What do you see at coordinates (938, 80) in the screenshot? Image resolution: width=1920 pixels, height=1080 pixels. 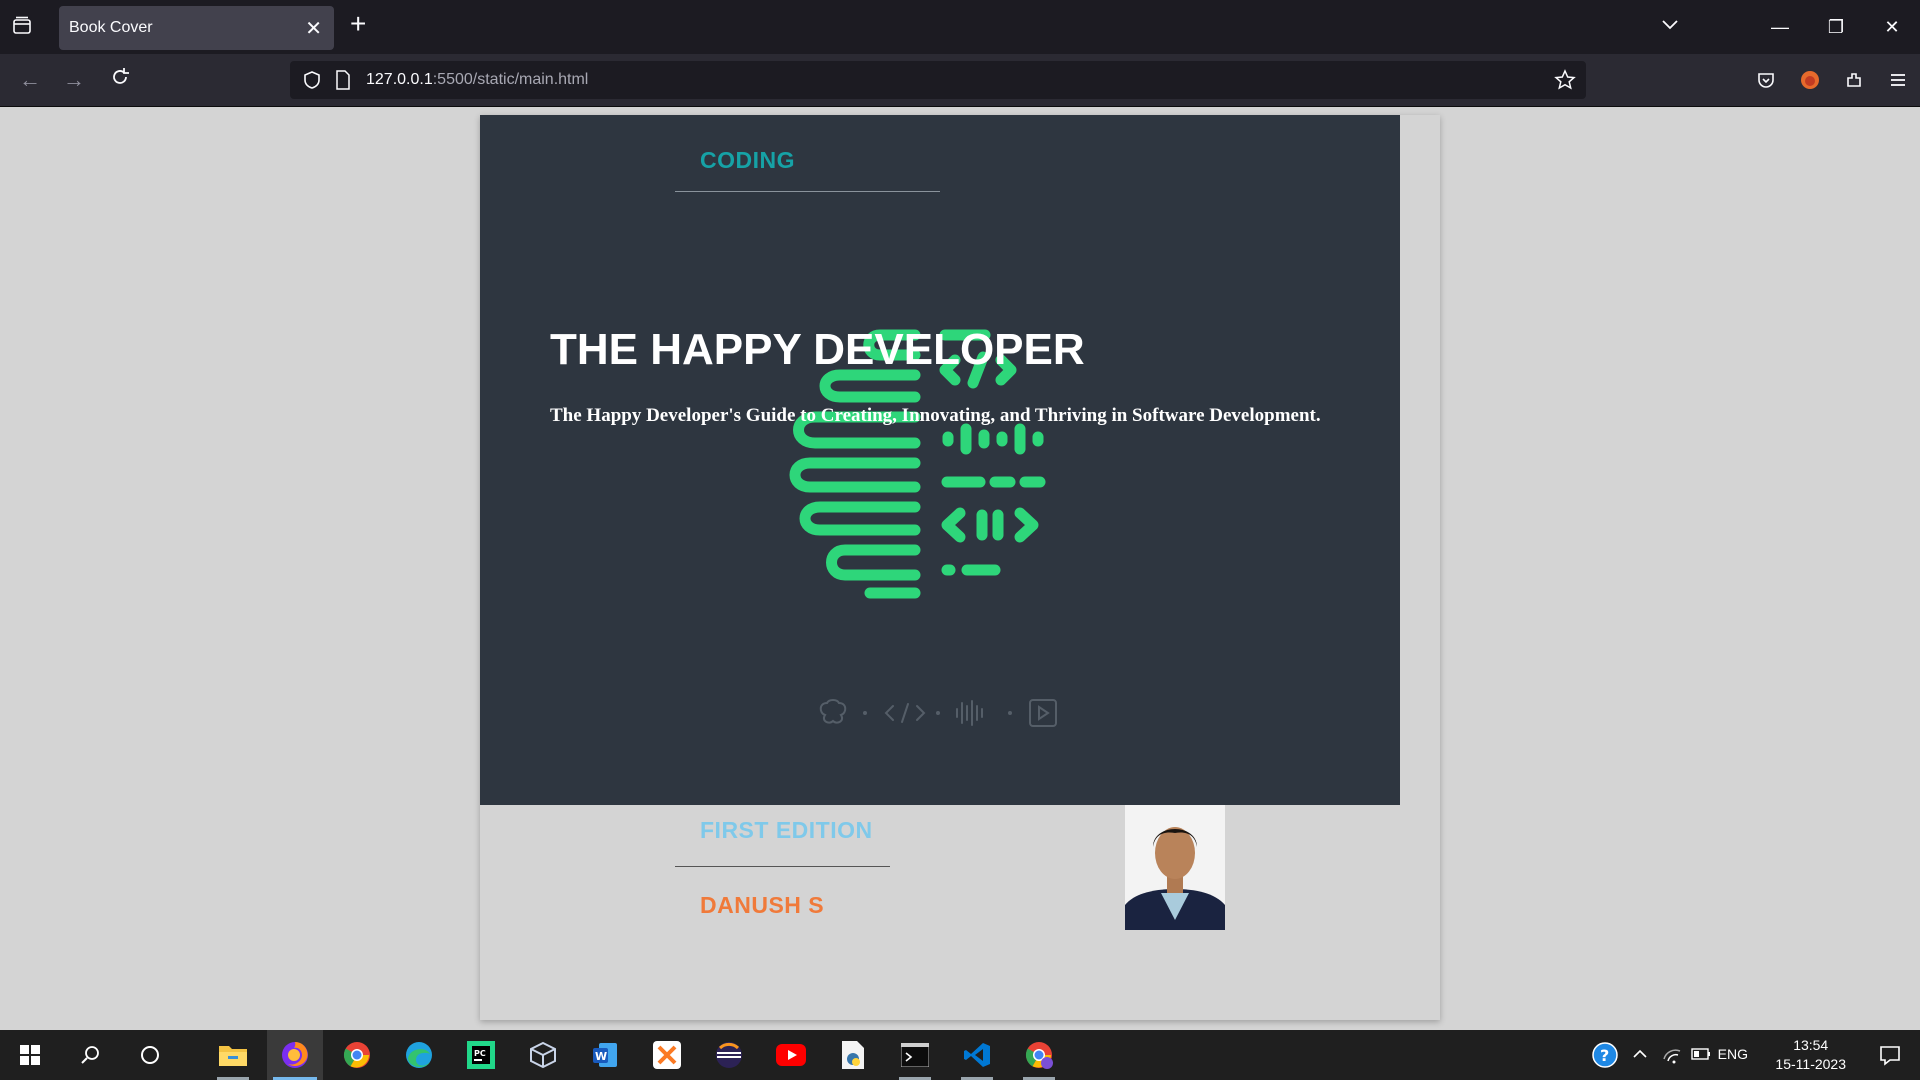 I see `address-bar: 127.0.0.1:5500/static/main.html` at bounding box center [938, 80].